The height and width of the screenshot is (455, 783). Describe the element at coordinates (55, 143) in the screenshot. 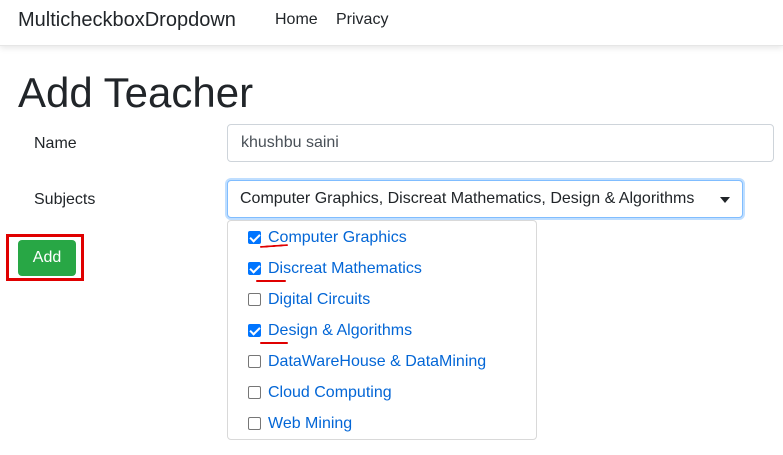

I see `name-label: Name` at that location.